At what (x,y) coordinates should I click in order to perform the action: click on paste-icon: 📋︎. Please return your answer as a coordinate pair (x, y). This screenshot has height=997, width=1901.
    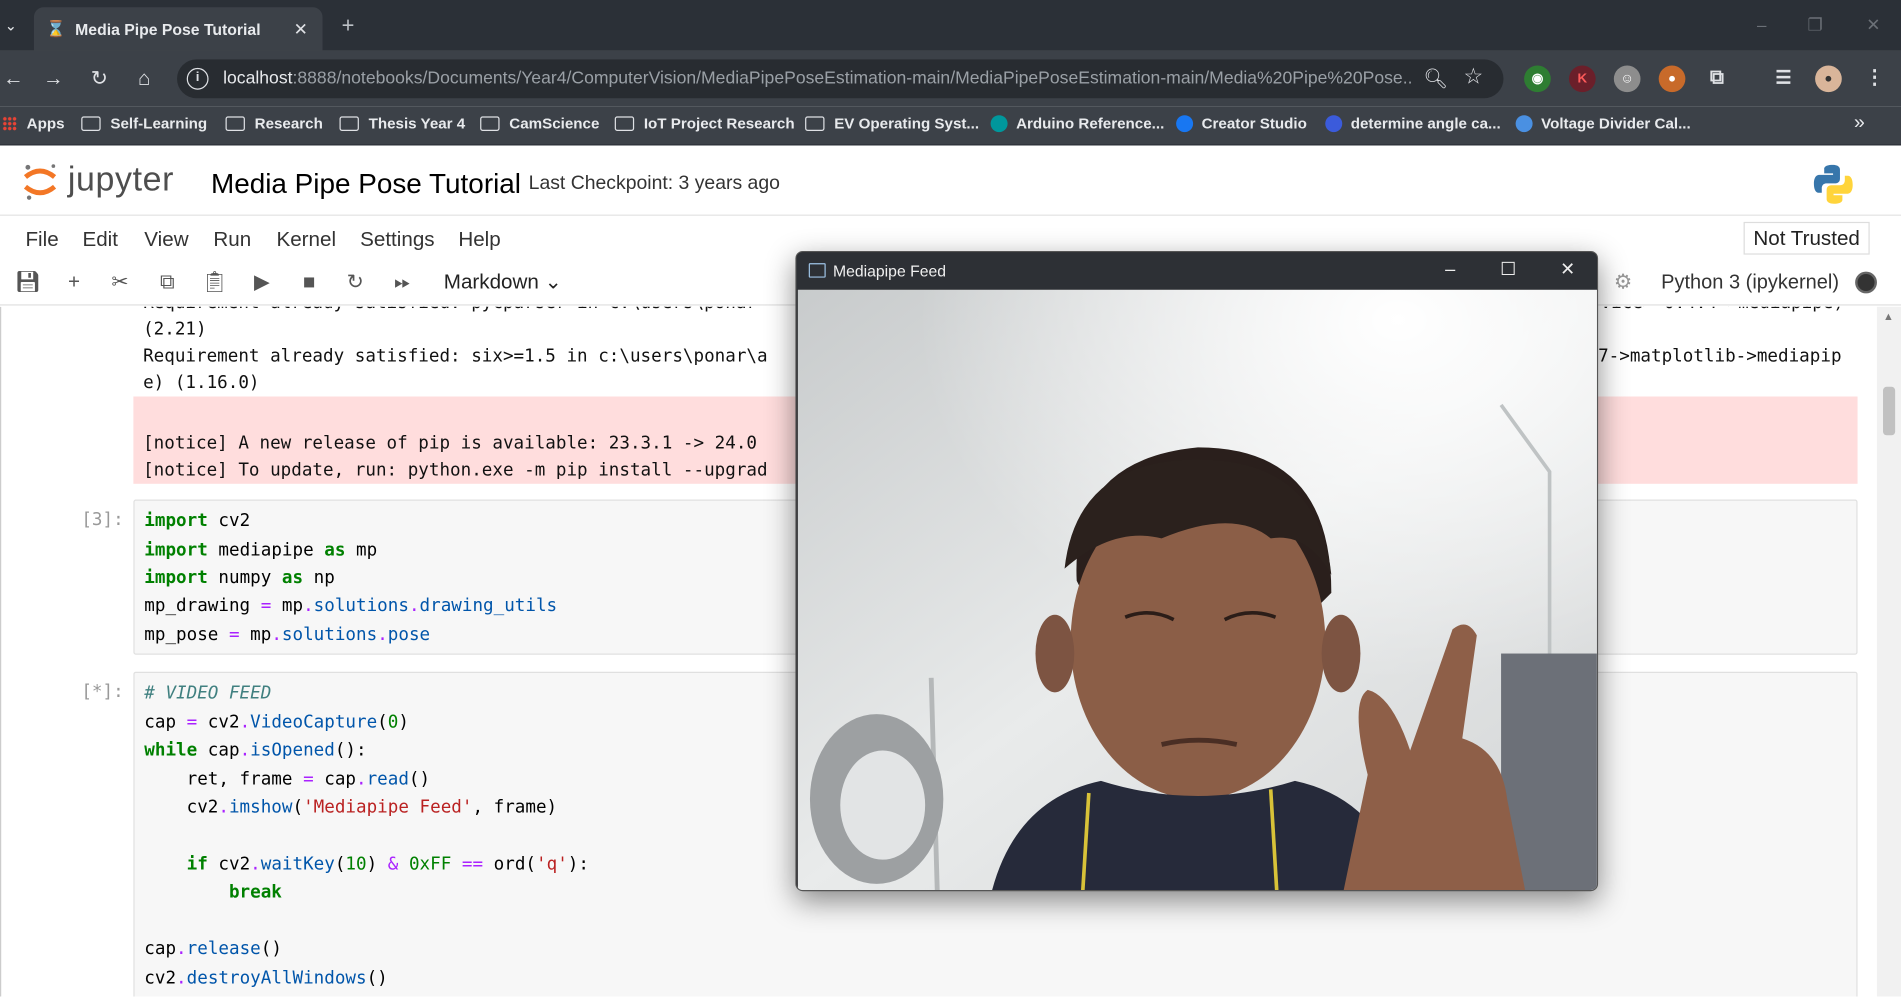
    Looking at the image, I should click on (214, 282).